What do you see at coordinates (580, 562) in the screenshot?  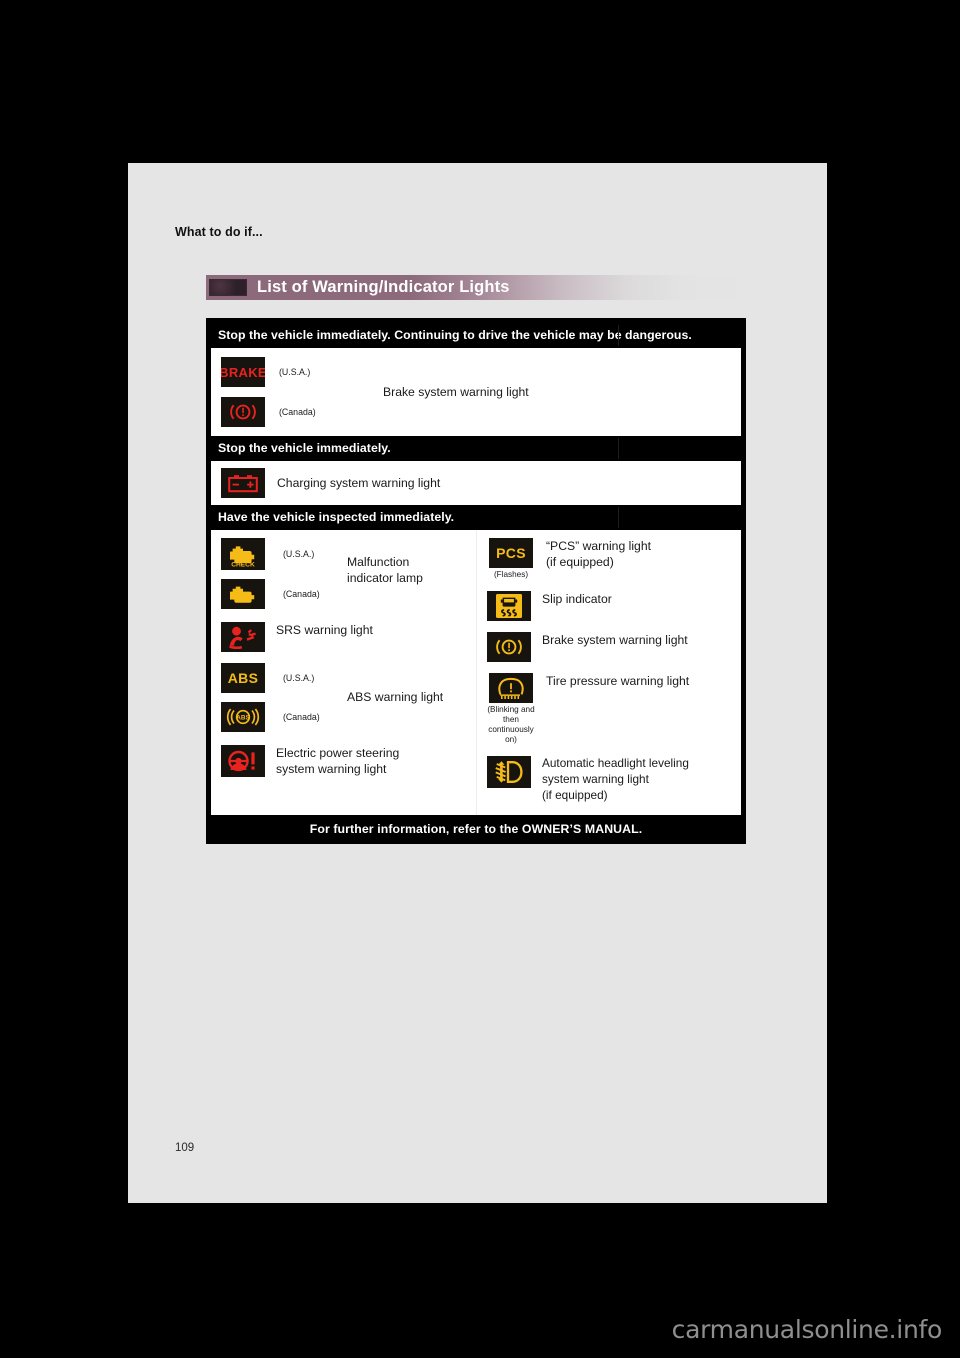 I see `indicator-label-line2: (if equipped)` at bounding box center [580, 562].